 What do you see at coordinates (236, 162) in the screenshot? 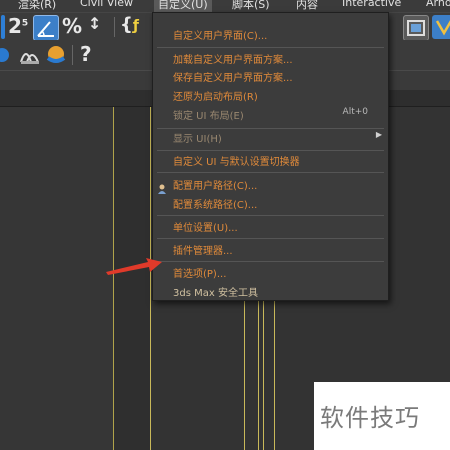
I see `menu-item-label: 自定义 UI 与默认设置切换器` at bounding box center [236, 162].